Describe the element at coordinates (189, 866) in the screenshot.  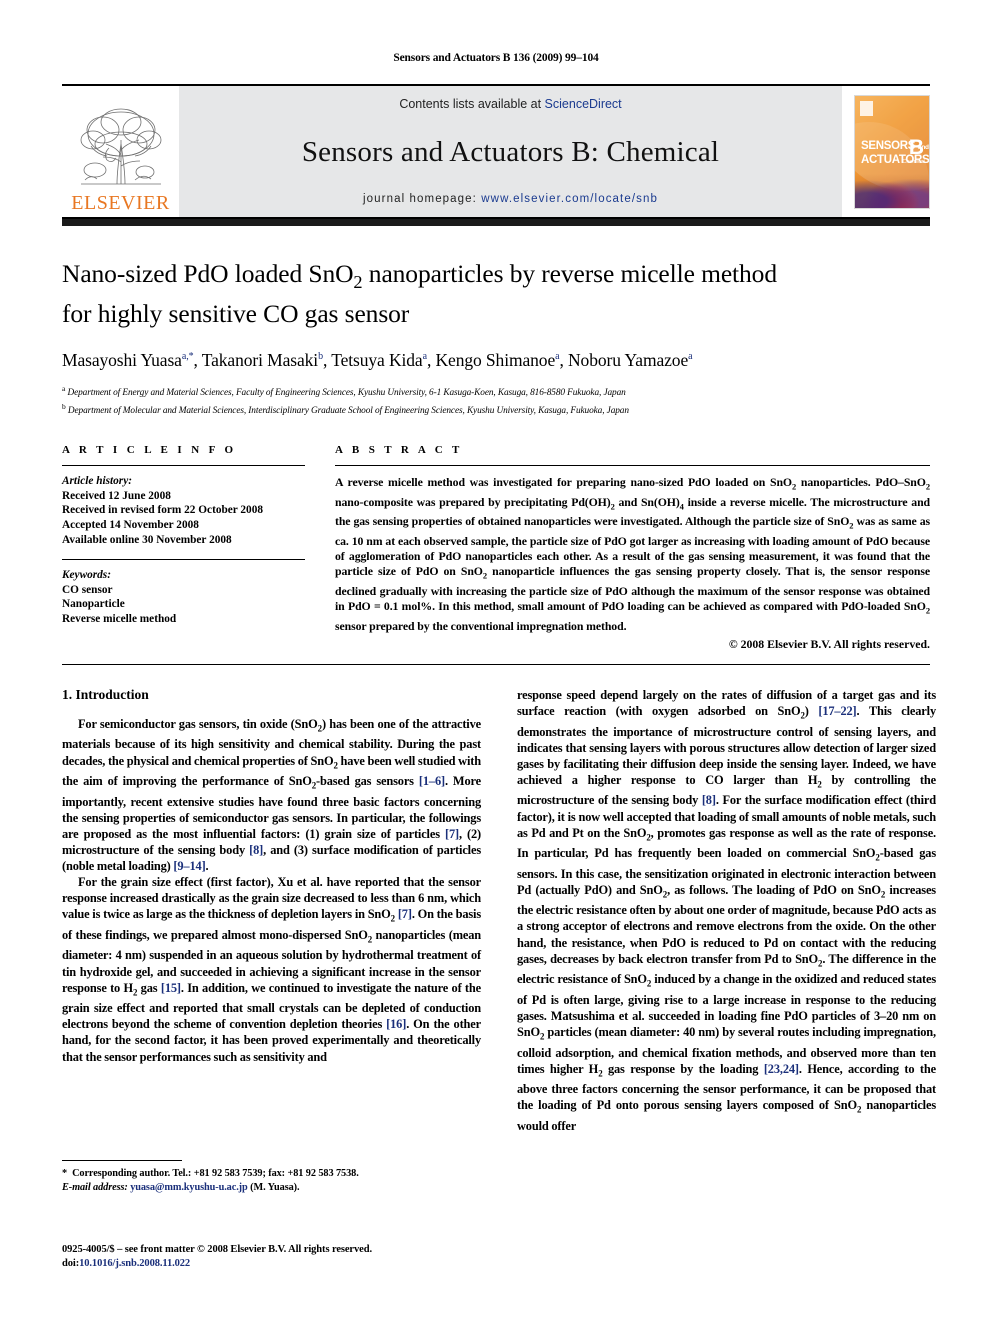
I see `citation-ref: [9–14]` at that location.